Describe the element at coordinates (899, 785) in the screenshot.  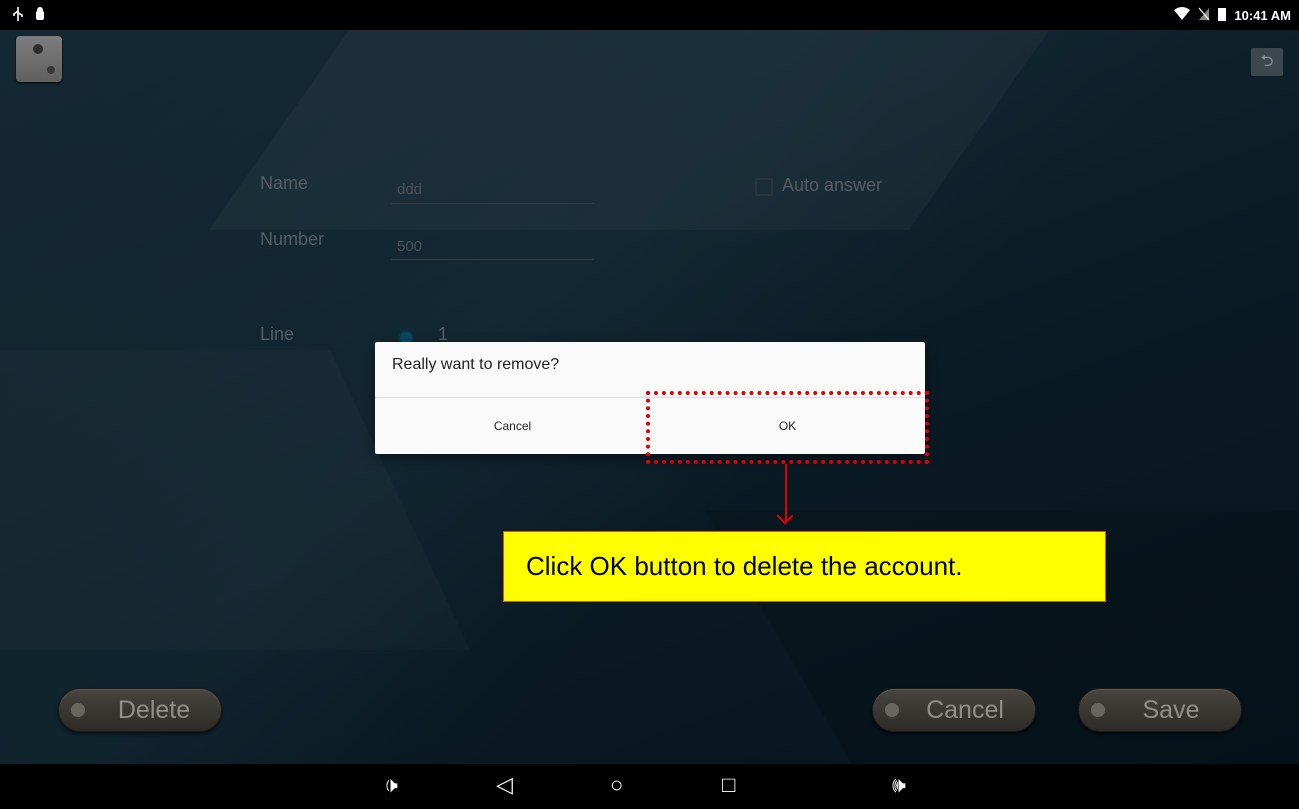
I see `volume-up-icon: 🕪` at that location.